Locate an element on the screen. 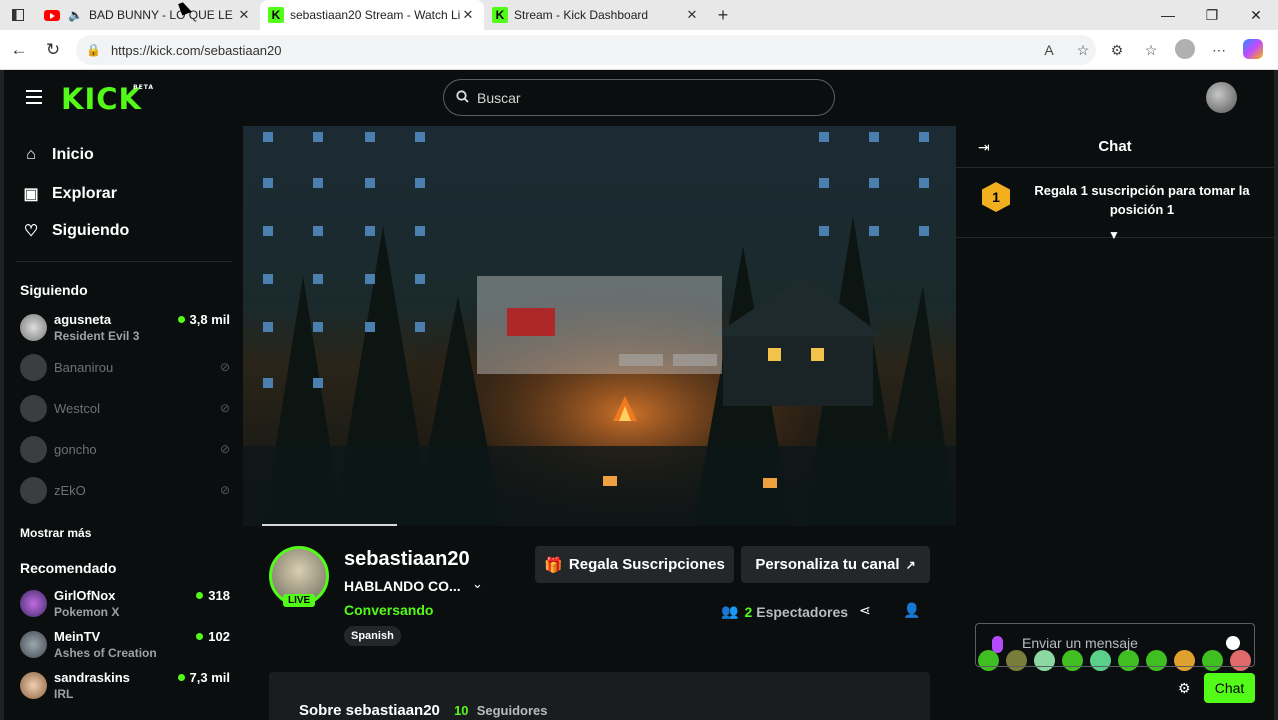 This screenshot has width=1278, height=720. close-window-button: ✕ is located at coordinates (1256, 15).